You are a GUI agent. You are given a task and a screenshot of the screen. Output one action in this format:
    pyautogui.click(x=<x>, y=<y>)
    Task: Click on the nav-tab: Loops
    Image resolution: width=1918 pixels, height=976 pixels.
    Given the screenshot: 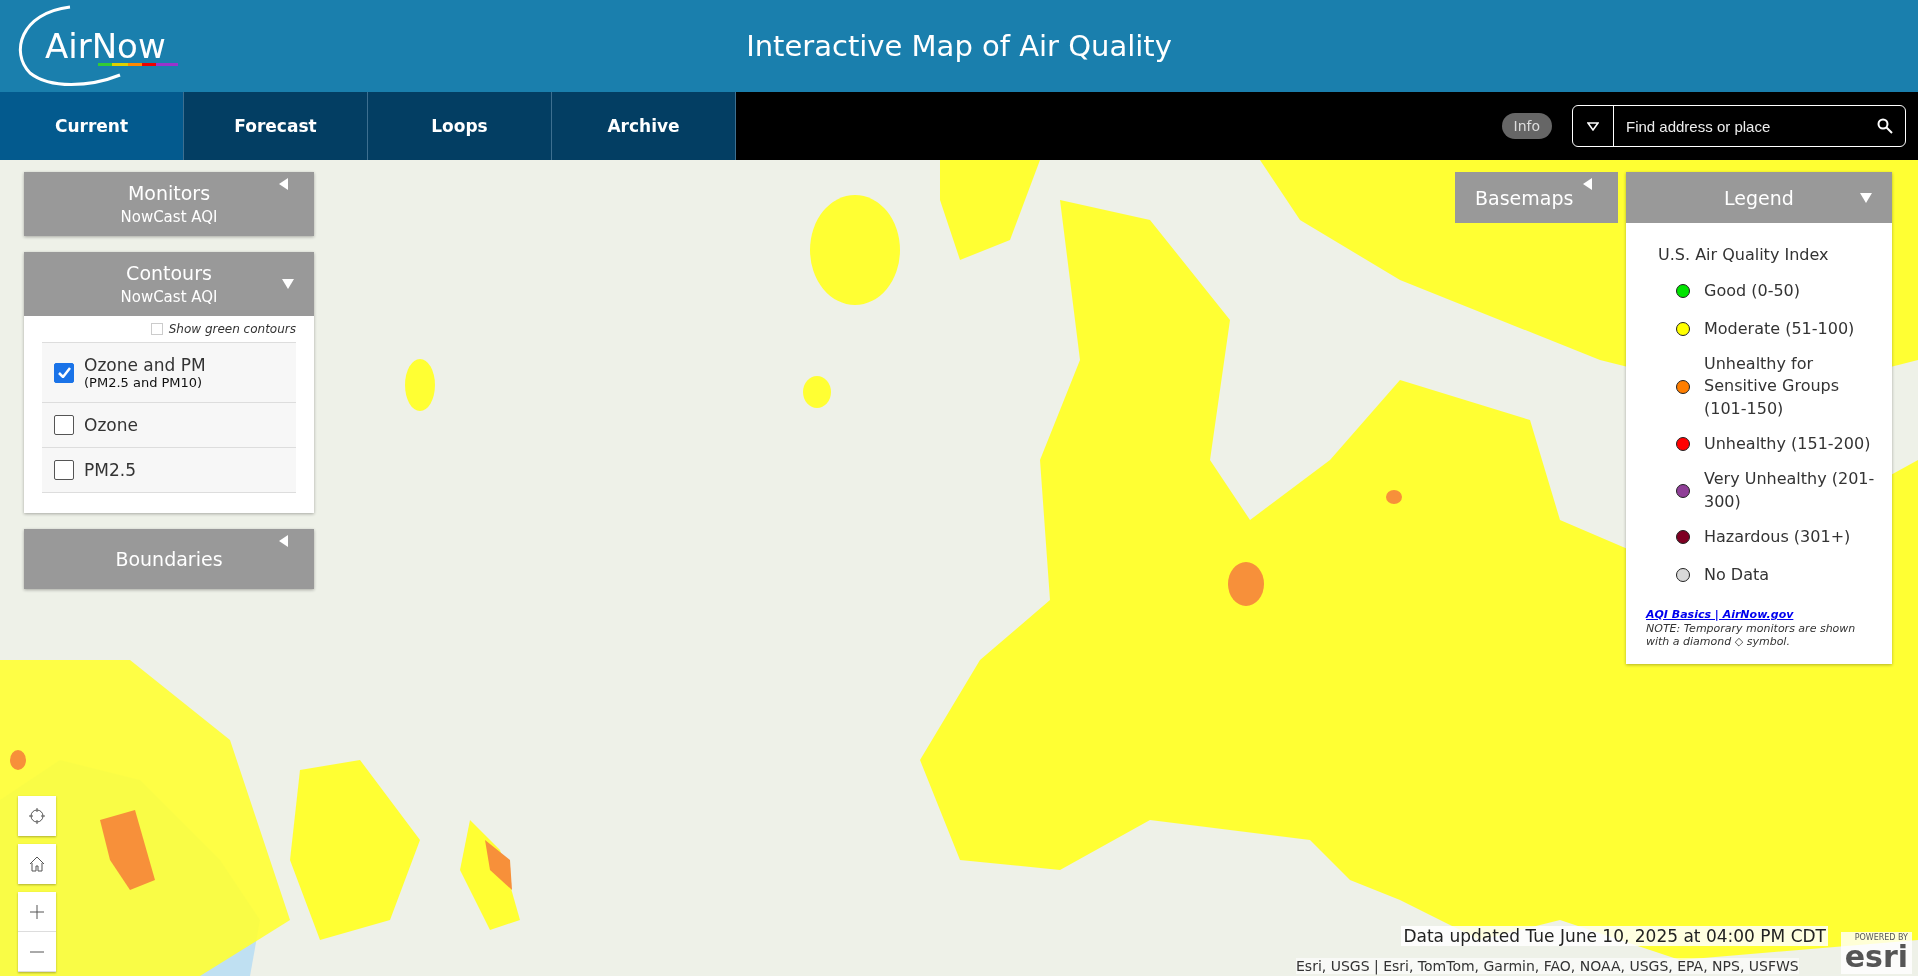 What is the action you would take?
    pyautogui.click(x=460, y=126)
    